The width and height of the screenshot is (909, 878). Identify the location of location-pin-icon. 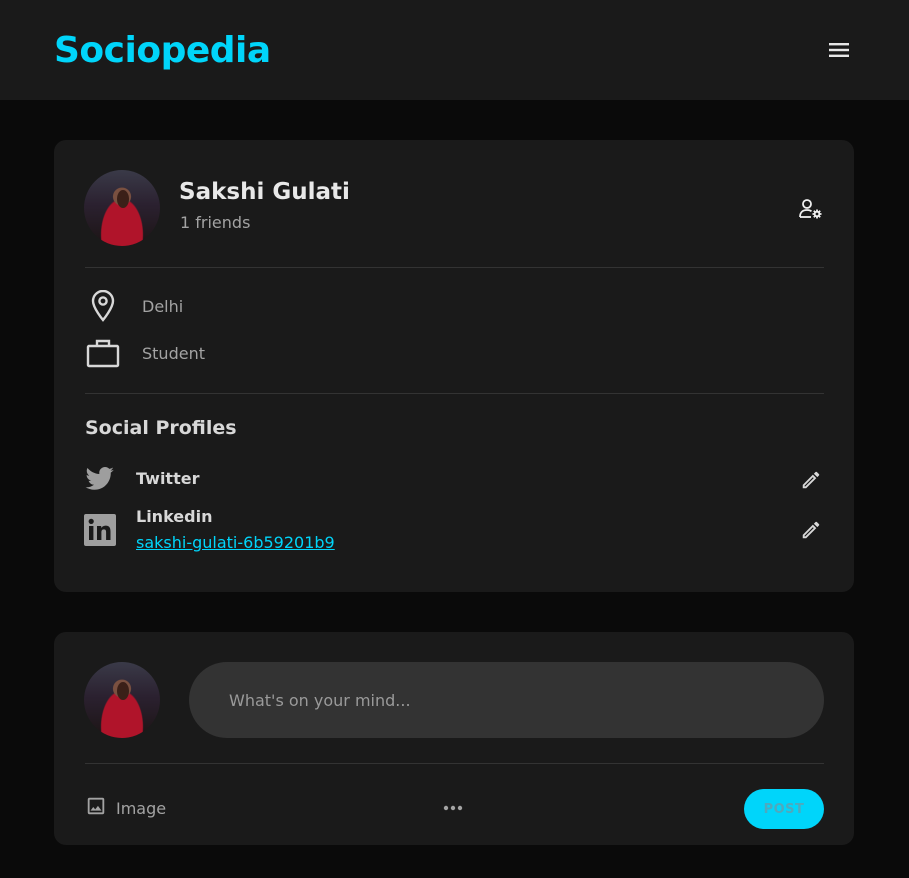
(103, 306).